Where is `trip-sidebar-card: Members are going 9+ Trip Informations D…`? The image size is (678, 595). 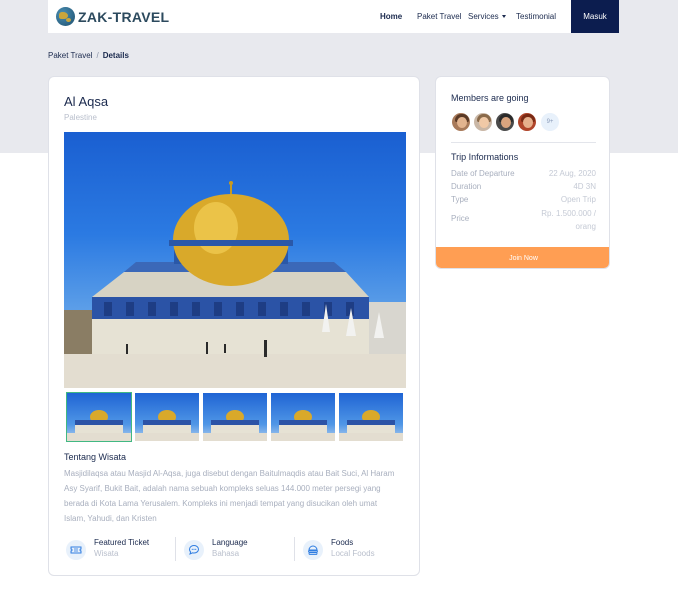
trip-sidebar-card: Members are going 9+ Trip Informations D… is located at coordinates (522, 172).